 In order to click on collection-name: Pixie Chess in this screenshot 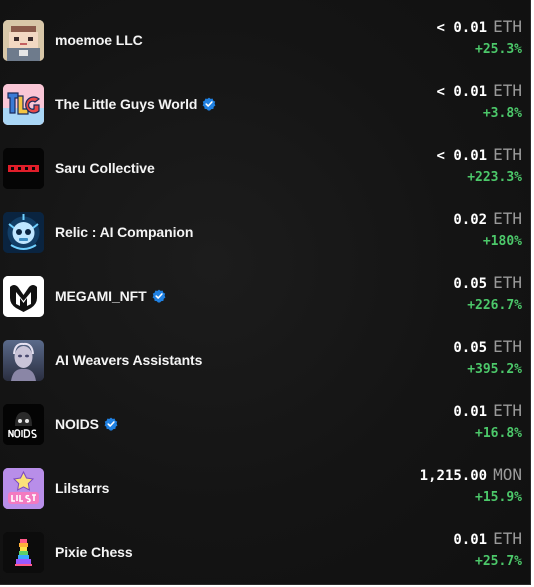, I will do `click(94, 552)`.